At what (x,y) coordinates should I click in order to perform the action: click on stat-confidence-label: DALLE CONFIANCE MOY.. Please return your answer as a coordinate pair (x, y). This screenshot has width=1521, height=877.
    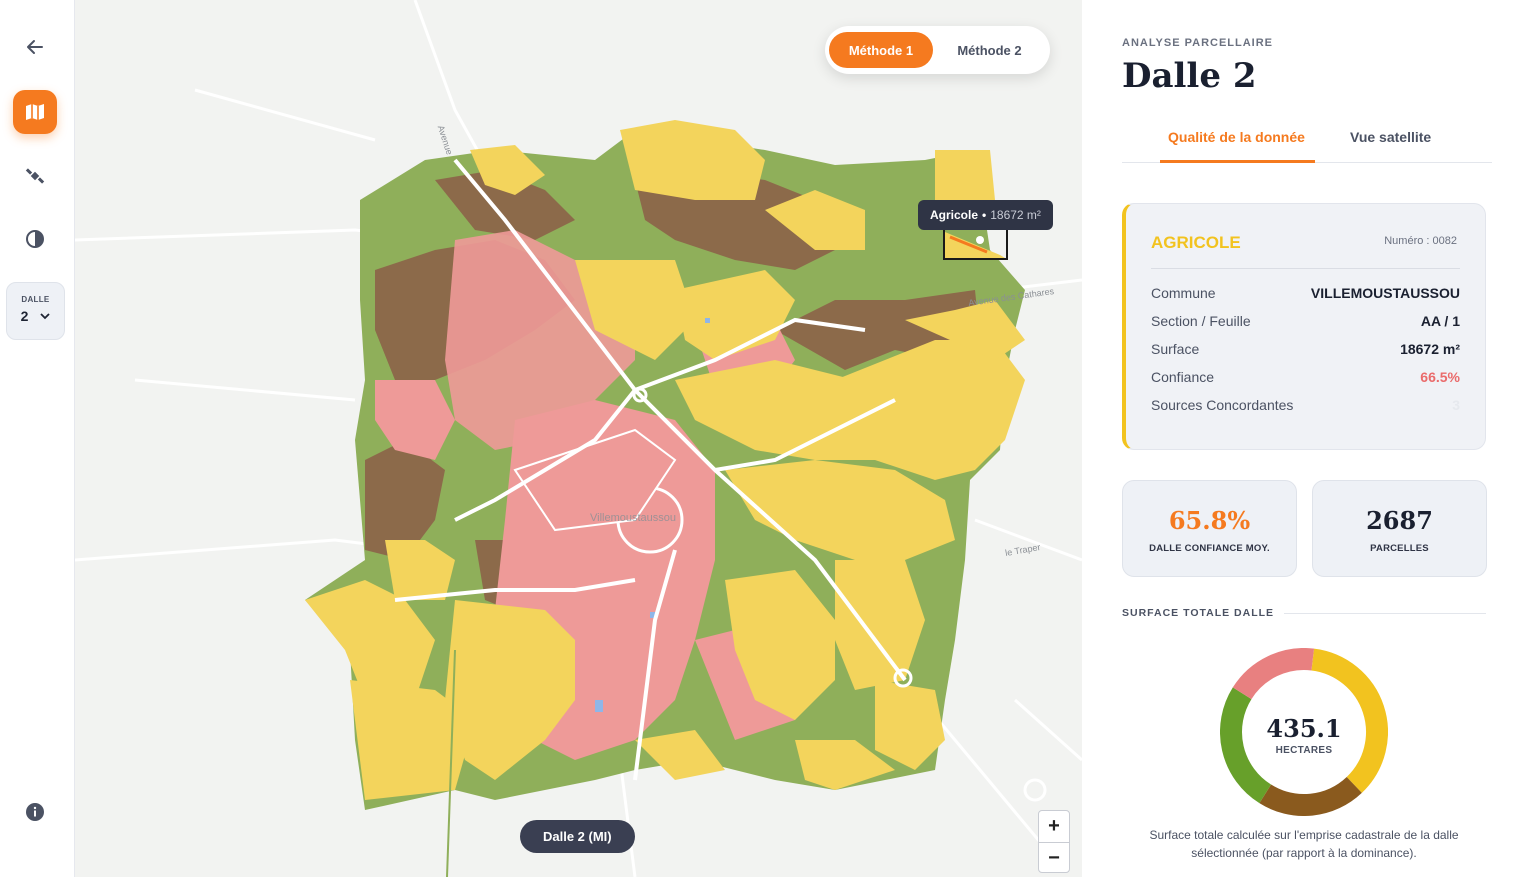
    Looking at the image, I should click on (1209, 548).